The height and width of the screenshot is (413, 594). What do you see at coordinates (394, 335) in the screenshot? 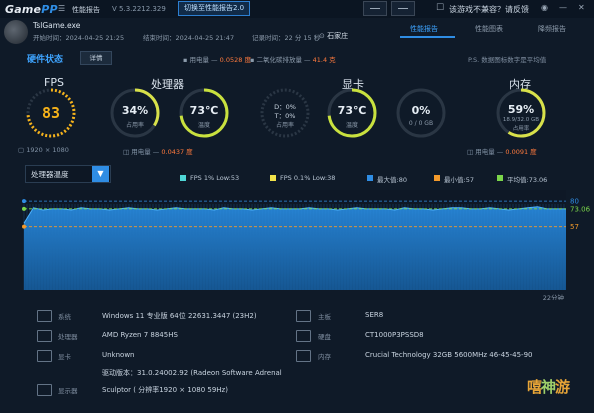
I see `sys-value-disk: CT1000P3PSSD8` at bounding box center [394, 335].